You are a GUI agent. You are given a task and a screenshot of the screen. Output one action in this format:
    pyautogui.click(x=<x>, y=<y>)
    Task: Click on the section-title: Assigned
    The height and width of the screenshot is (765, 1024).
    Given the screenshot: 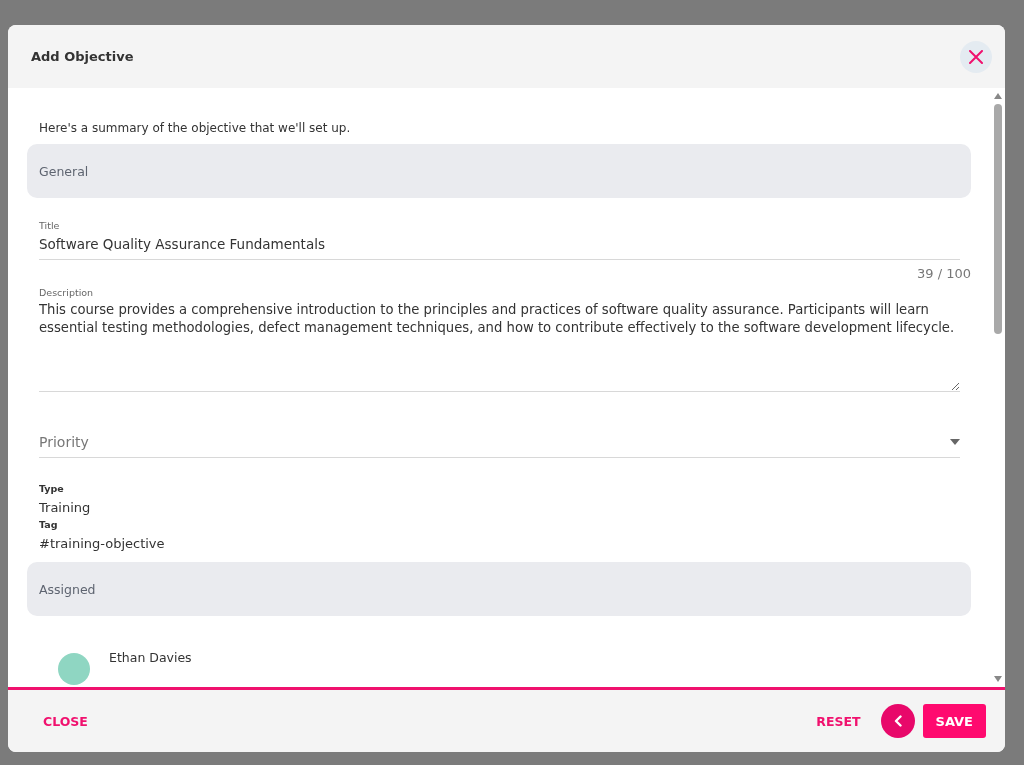 What is the action you would take?
    pyautogui.click(x=67, y=589)
    